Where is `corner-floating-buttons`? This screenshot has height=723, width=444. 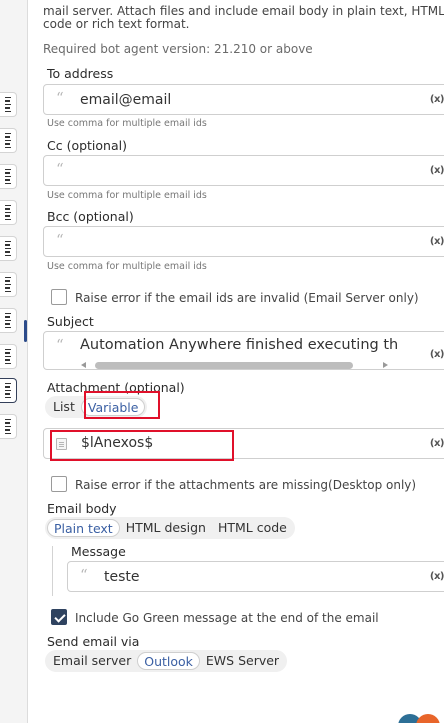
corner-floating-buttons is located at coordinates (421, 718).